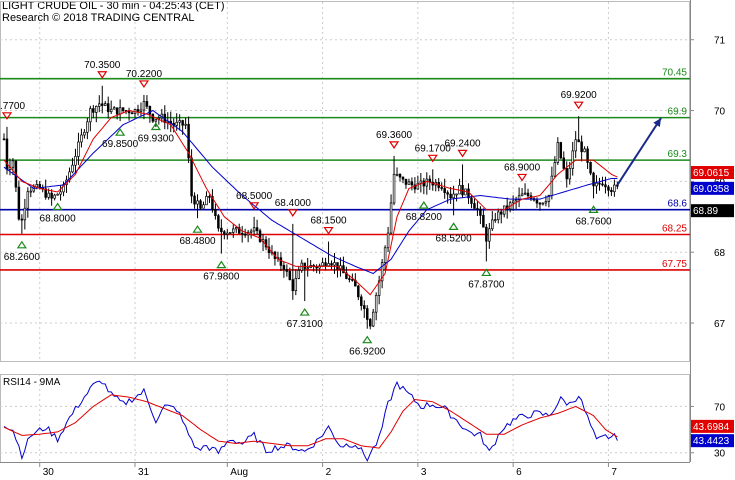  What do you see at coordinates (720, 112) in the screenshot?
I see `ytick-label: 70` at bounding box center [720, 112].